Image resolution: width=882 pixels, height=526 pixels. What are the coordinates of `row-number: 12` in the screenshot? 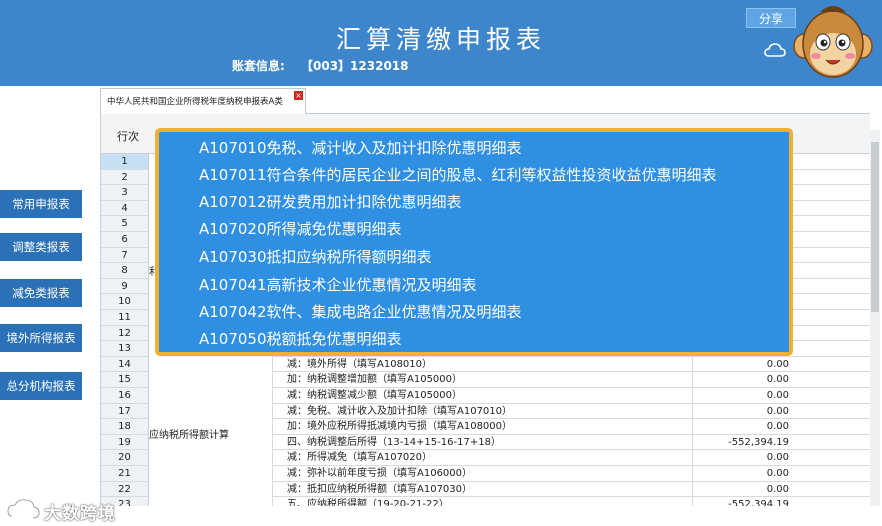 It's located at (125, 333).